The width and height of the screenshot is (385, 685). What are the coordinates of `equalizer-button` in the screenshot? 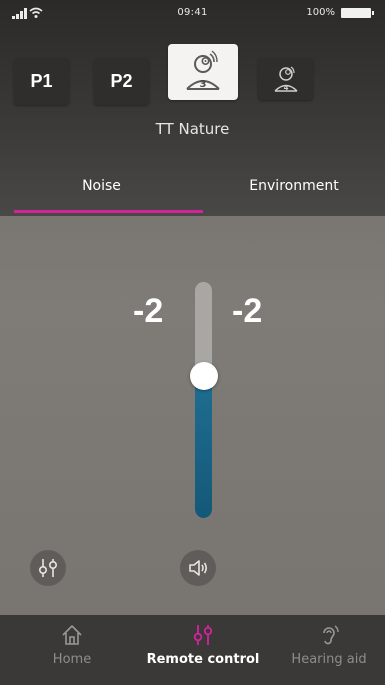 It's located at (48, 568).